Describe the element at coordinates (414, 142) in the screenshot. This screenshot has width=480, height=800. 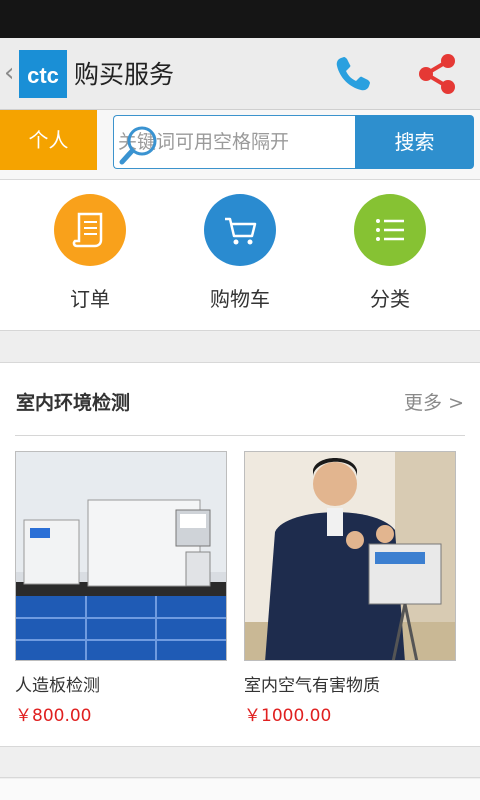
I see `search-button: 搜索` at that location.